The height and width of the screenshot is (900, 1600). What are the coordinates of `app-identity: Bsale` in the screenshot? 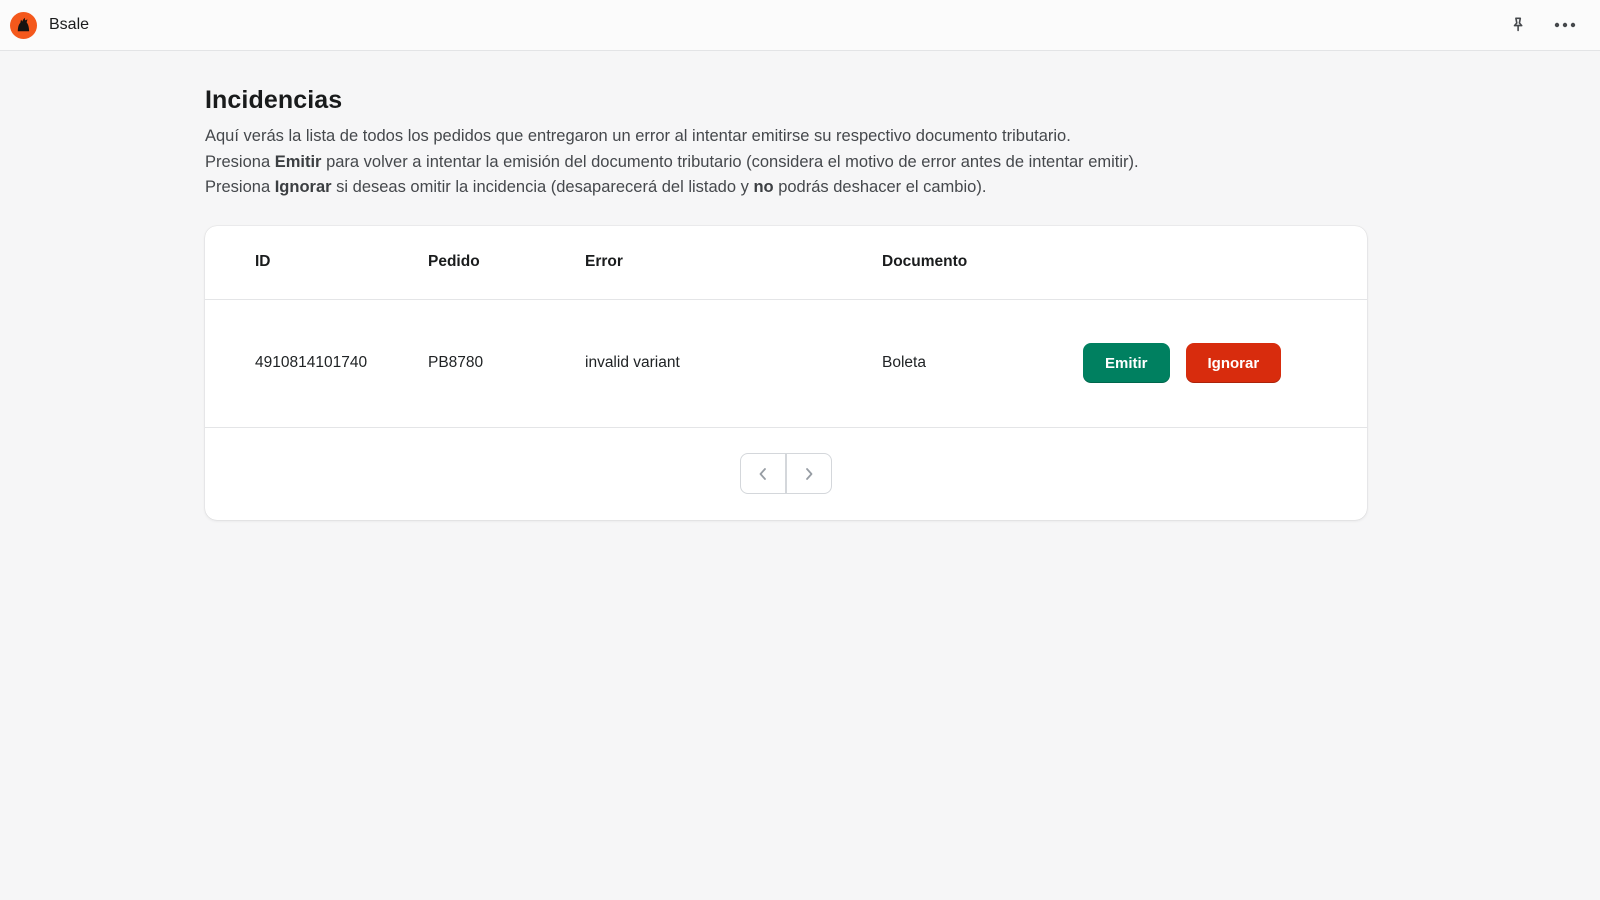 It's located at (50, 25).